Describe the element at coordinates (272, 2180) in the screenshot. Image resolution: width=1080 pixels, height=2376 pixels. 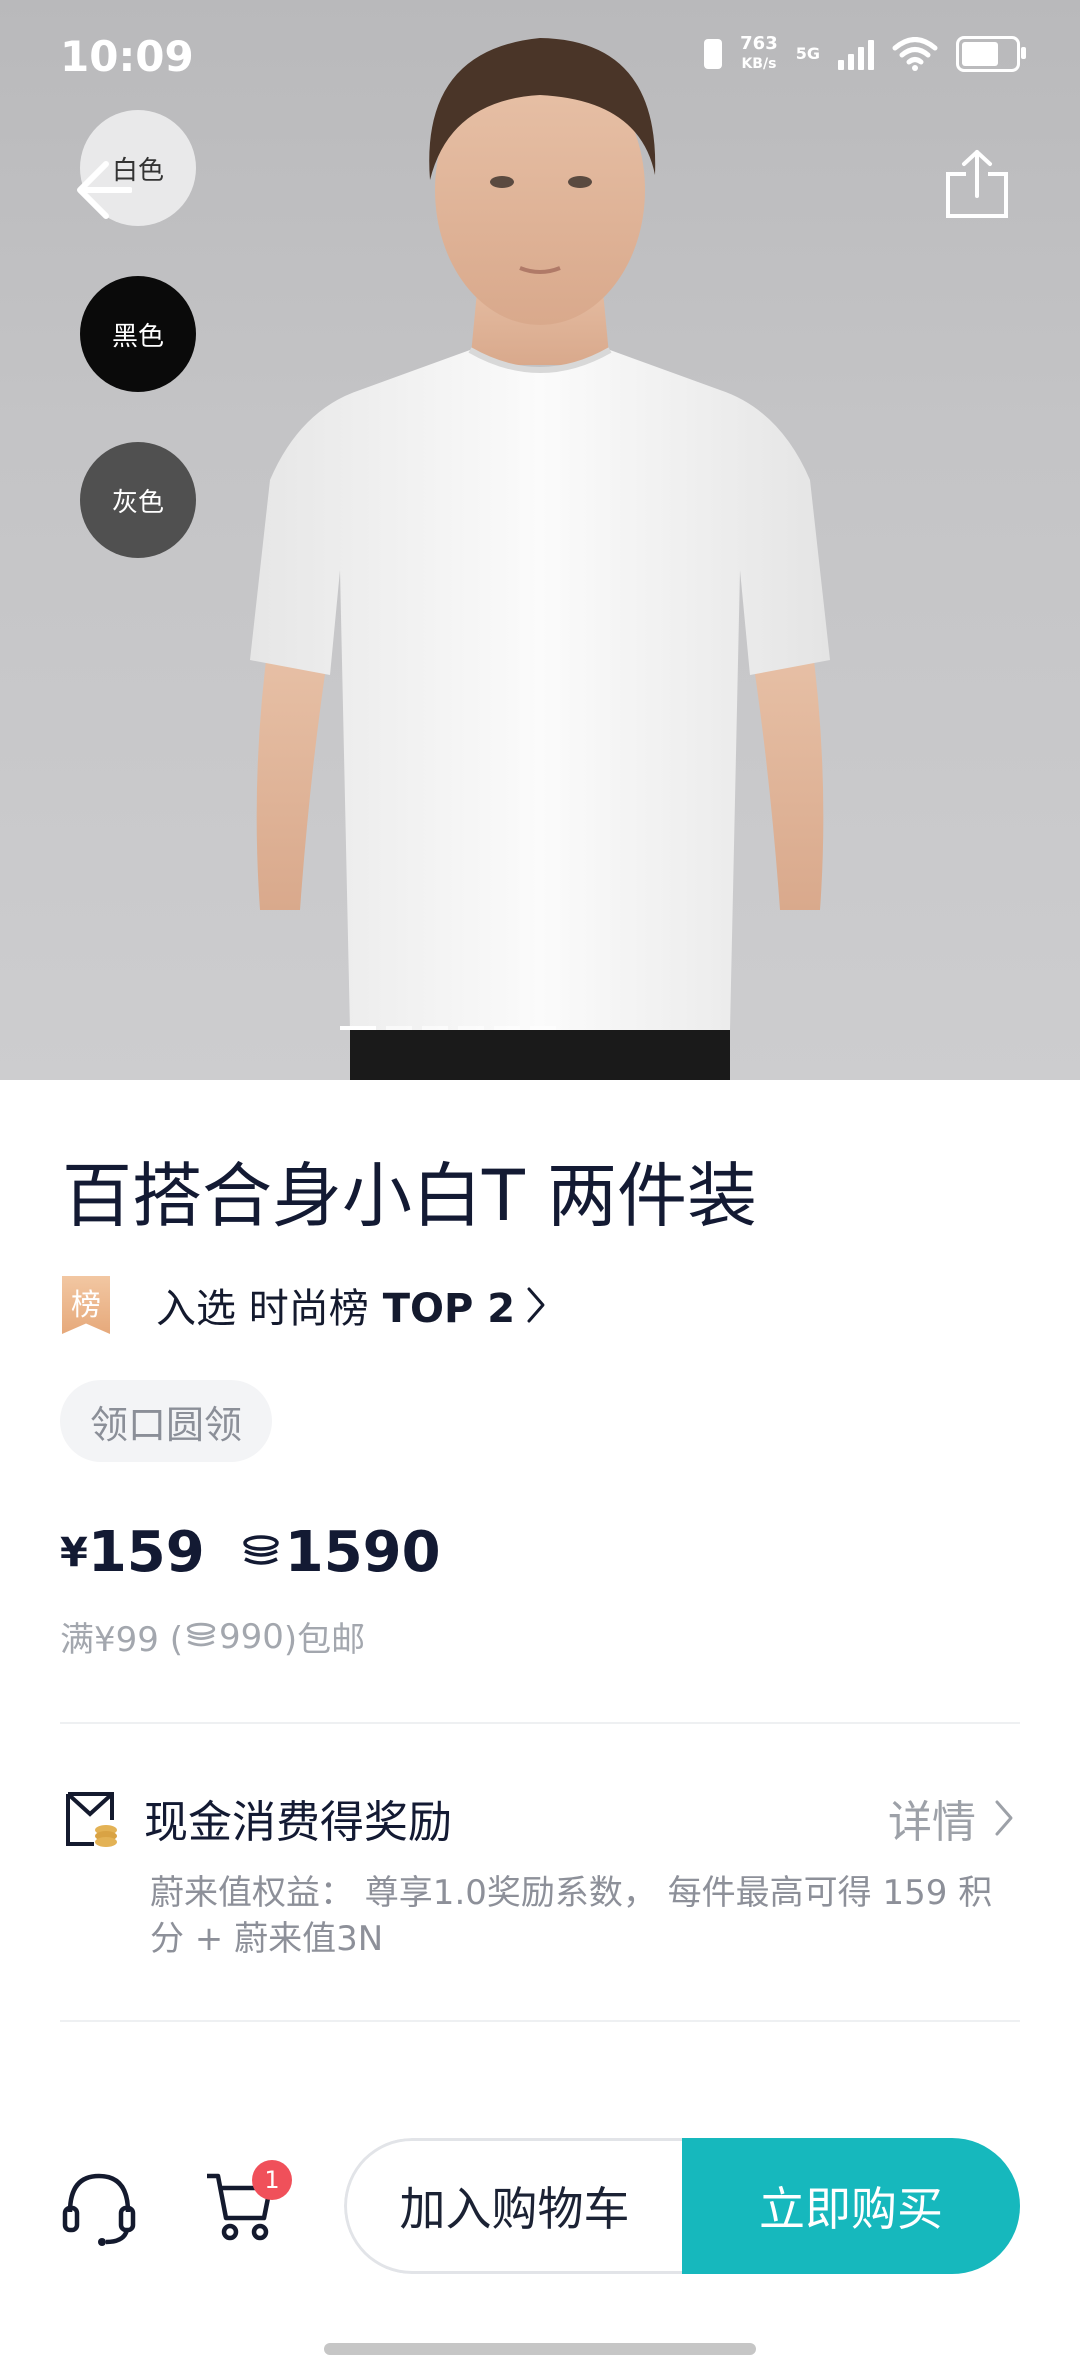
I see `cart-count-badge: 1` at that location.